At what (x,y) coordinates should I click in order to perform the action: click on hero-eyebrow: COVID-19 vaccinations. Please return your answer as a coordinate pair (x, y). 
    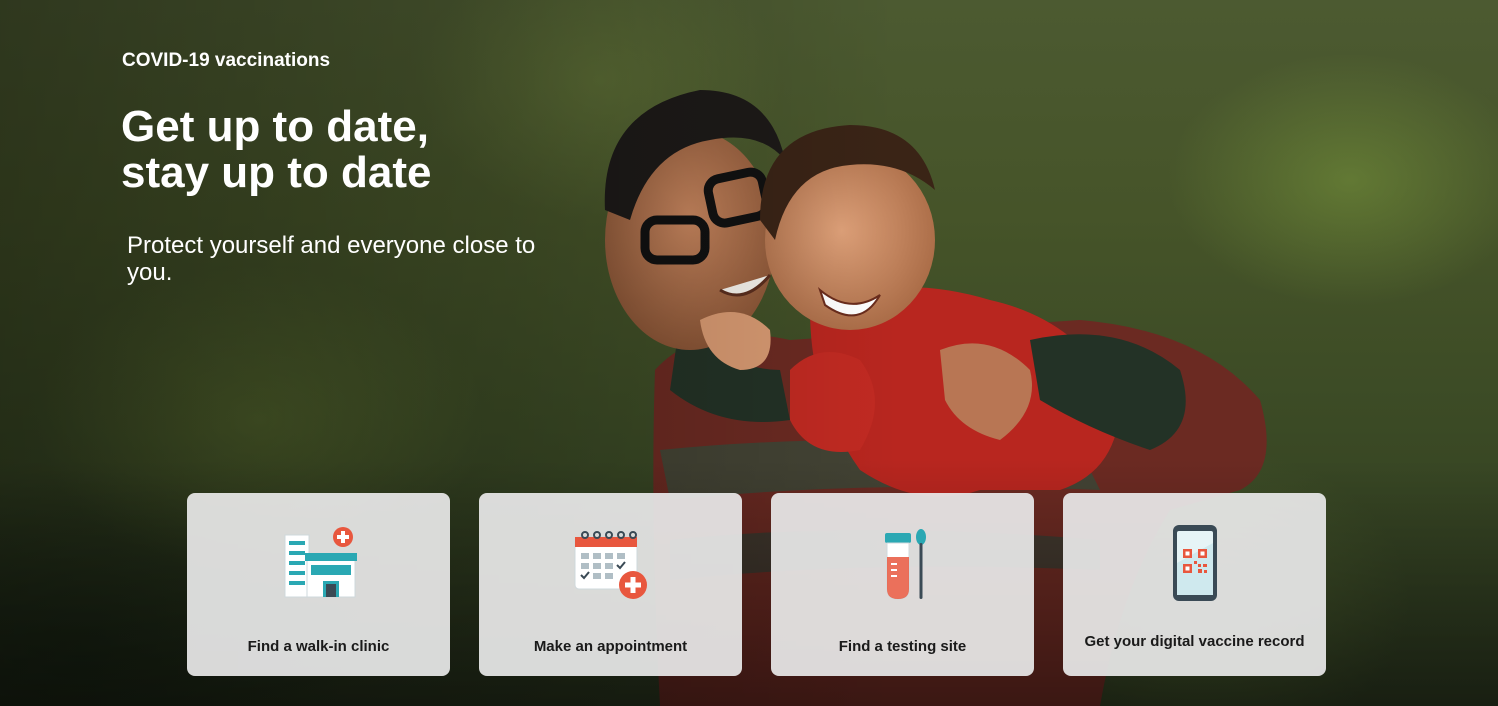
    Looking at the image, I should click on (226, 60).